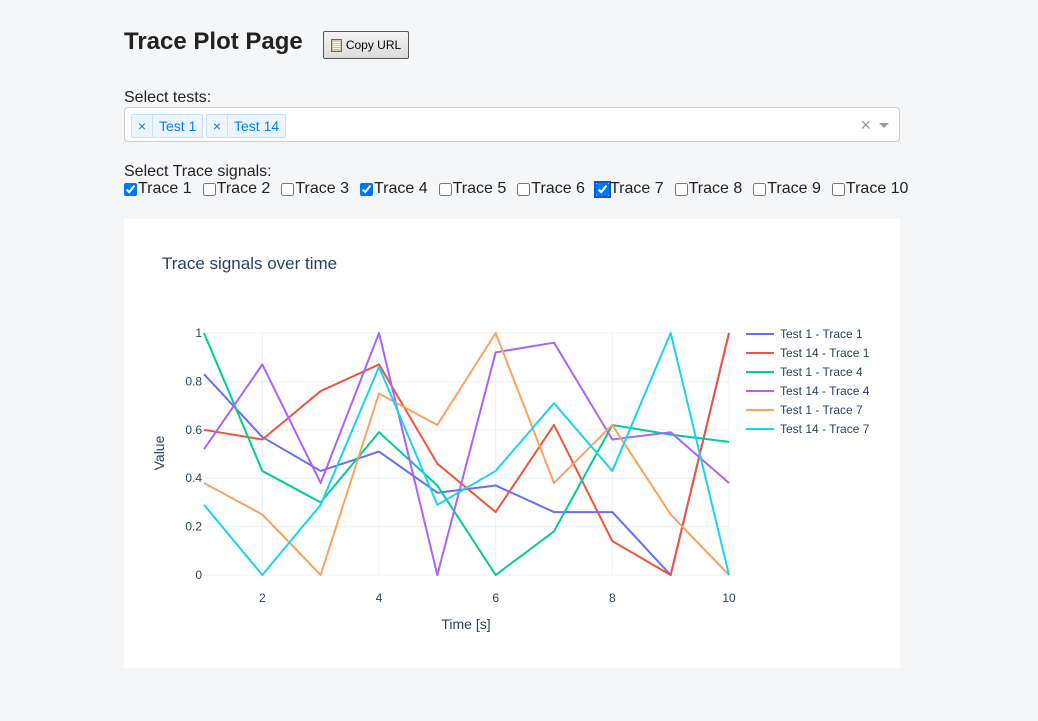 The height and width of the screenshot is (721, 1038). Describe the element at coordinates (262, 598) in the screenshot. I see `x-tick-label: 2` at that location.